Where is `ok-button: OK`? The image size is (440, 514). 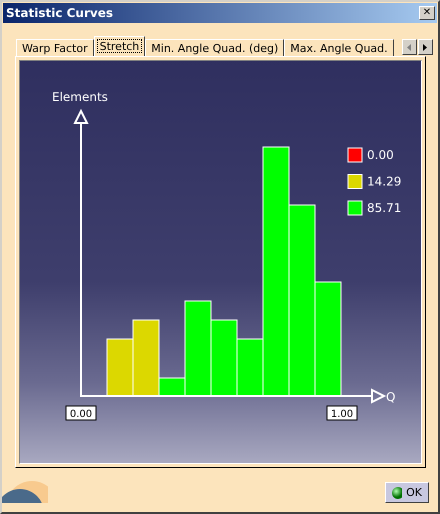
ok-button: OK is located at coordinates (407, 492).